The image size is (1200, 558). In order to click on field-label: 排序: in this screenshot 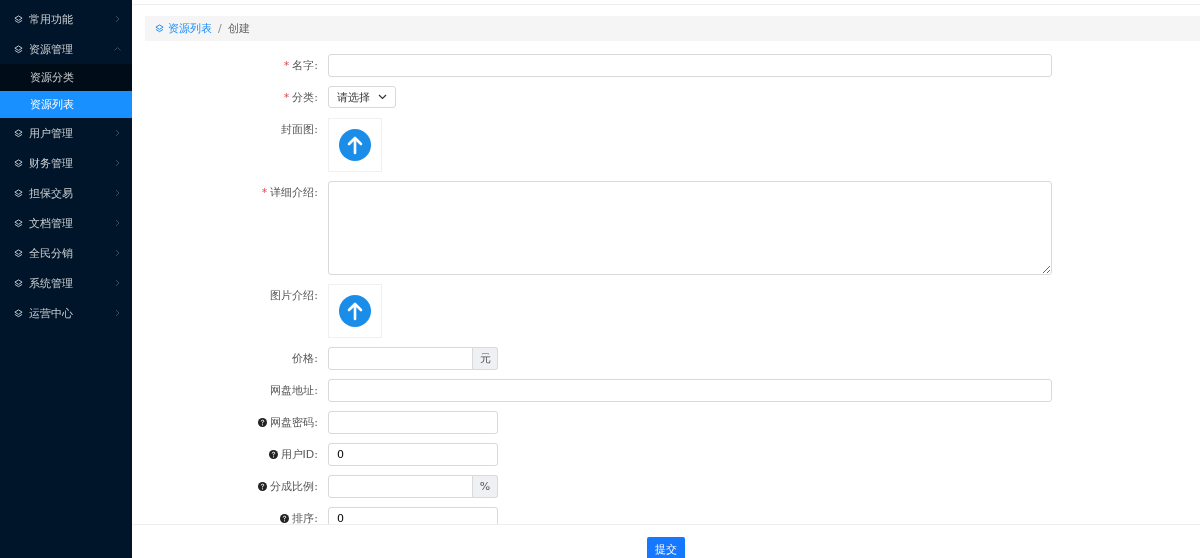, I will do `click(305, 517)`.